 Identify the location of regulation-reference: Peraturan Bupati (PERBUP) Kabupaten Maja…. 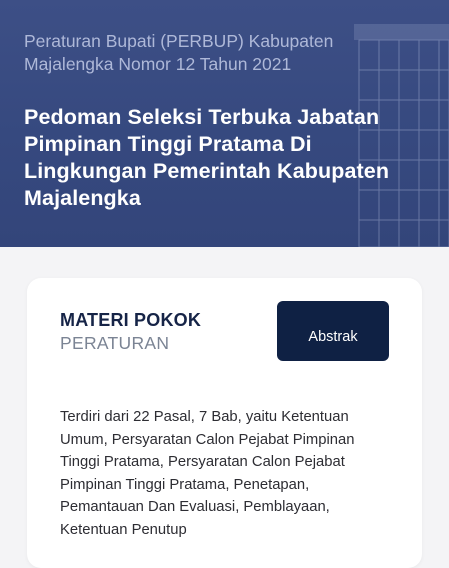
(179, 52).